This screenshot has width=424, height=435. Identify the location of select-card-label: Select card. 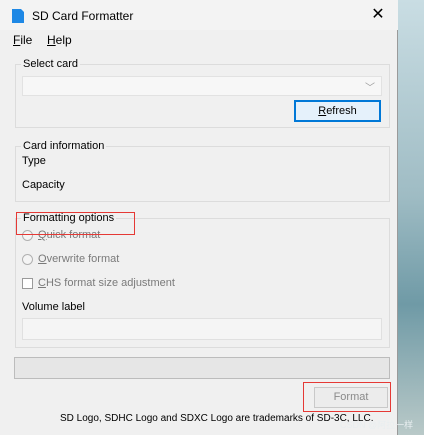
(51, 64).